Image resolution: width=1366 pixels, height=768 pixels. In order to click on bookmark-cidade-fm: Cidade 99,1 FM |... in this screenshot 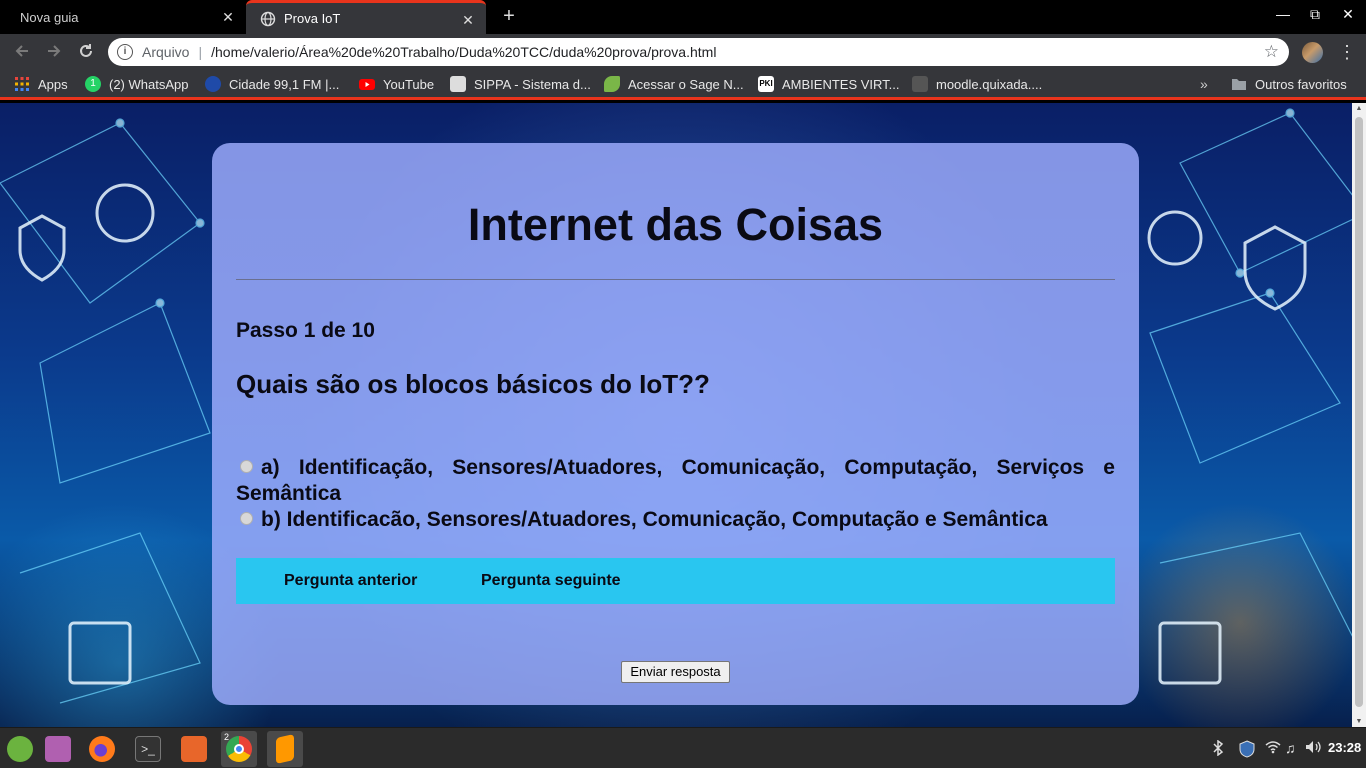, I will do `click(272, 84)`.